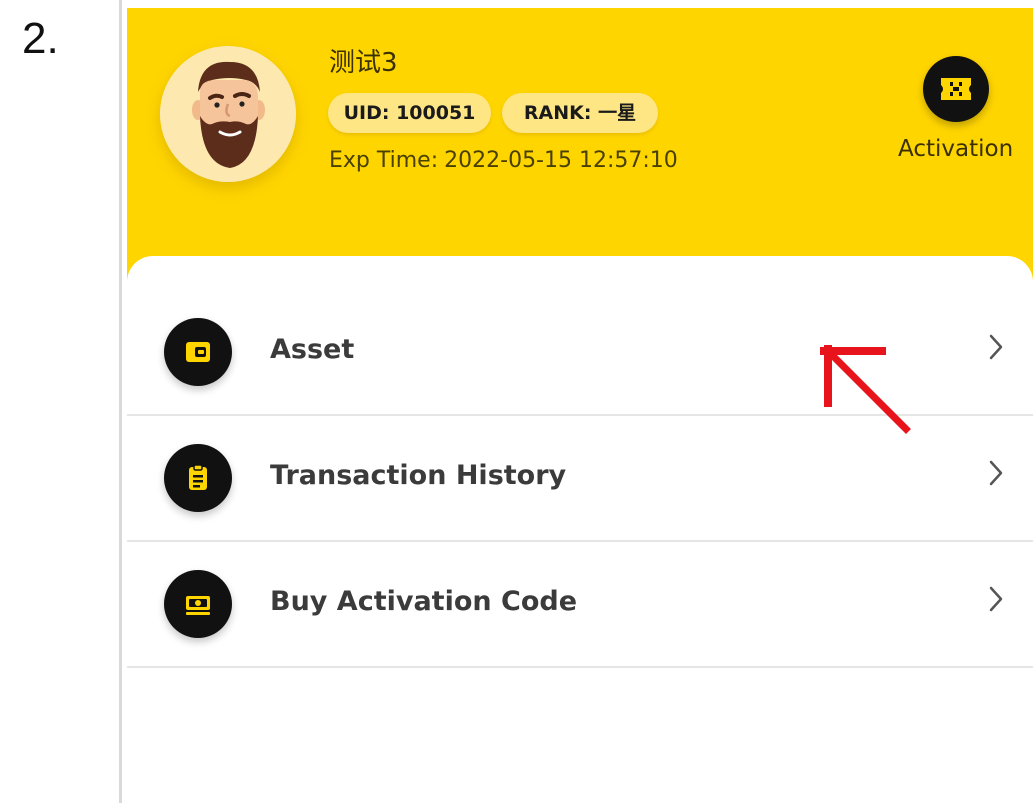  I want to click on avatar, so click(228, 114).